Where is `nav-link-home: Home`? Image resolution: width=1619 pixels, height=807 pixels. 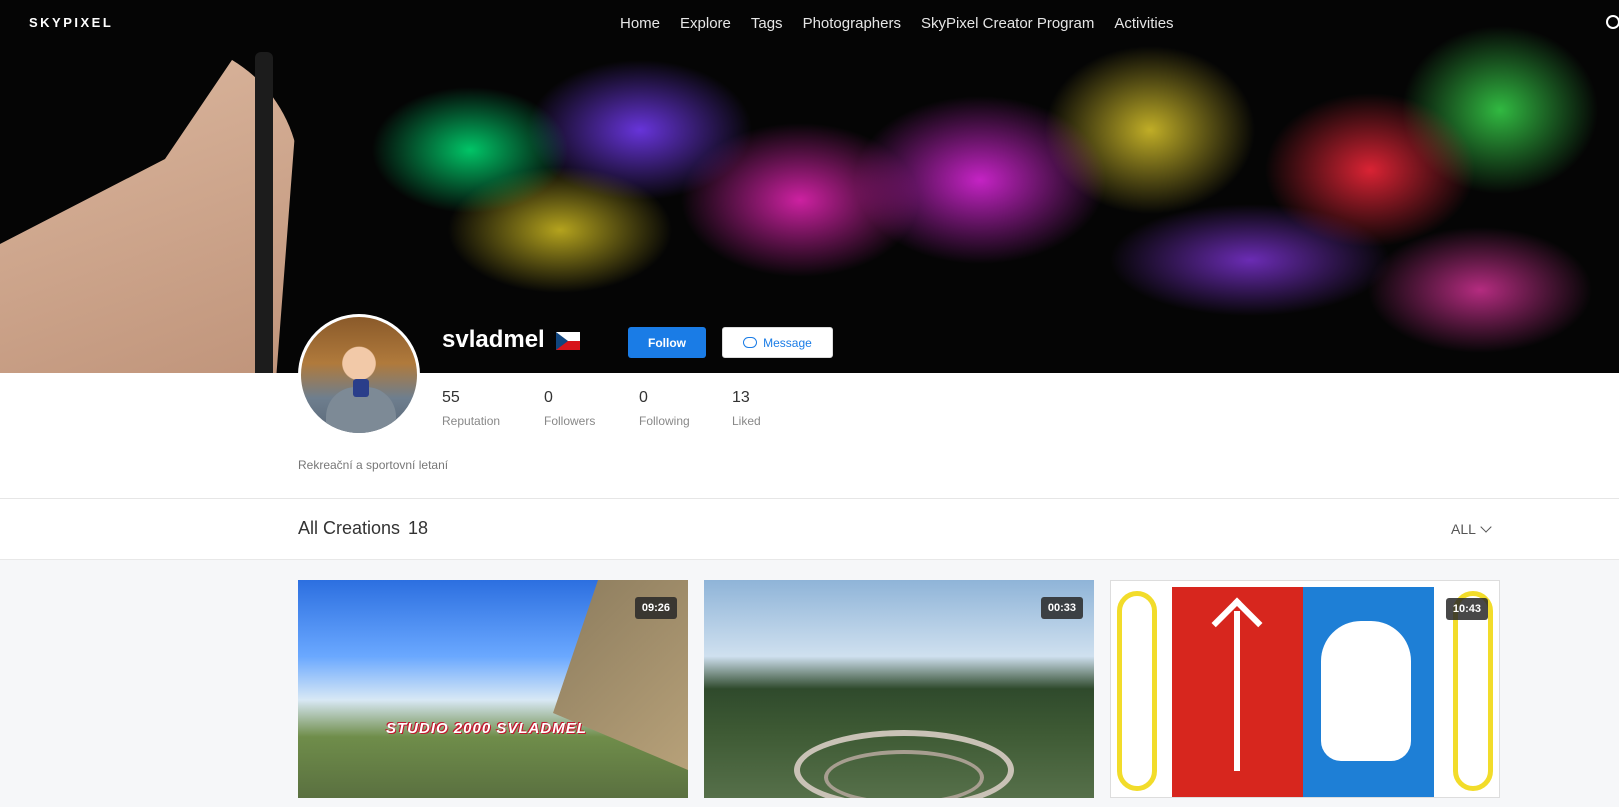
nav-link-home: Home is located at coordinates (640, 23).